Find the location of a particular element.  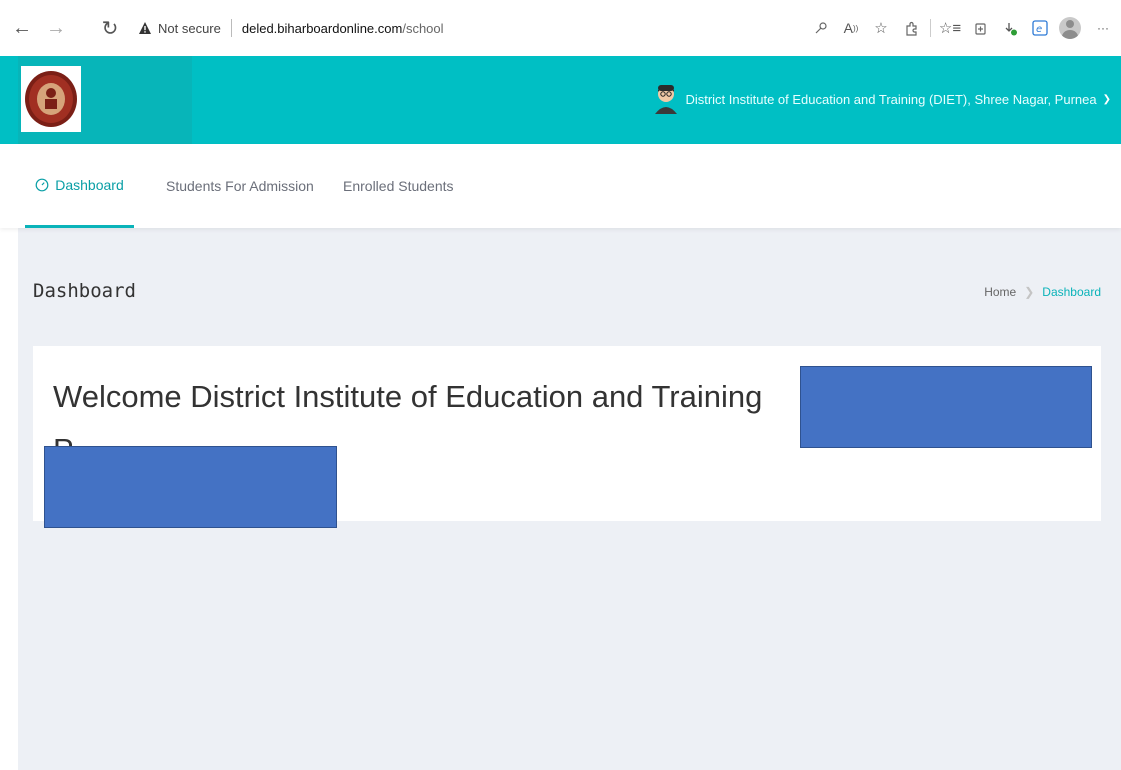

address-divider is located at coordinates (231, 28).